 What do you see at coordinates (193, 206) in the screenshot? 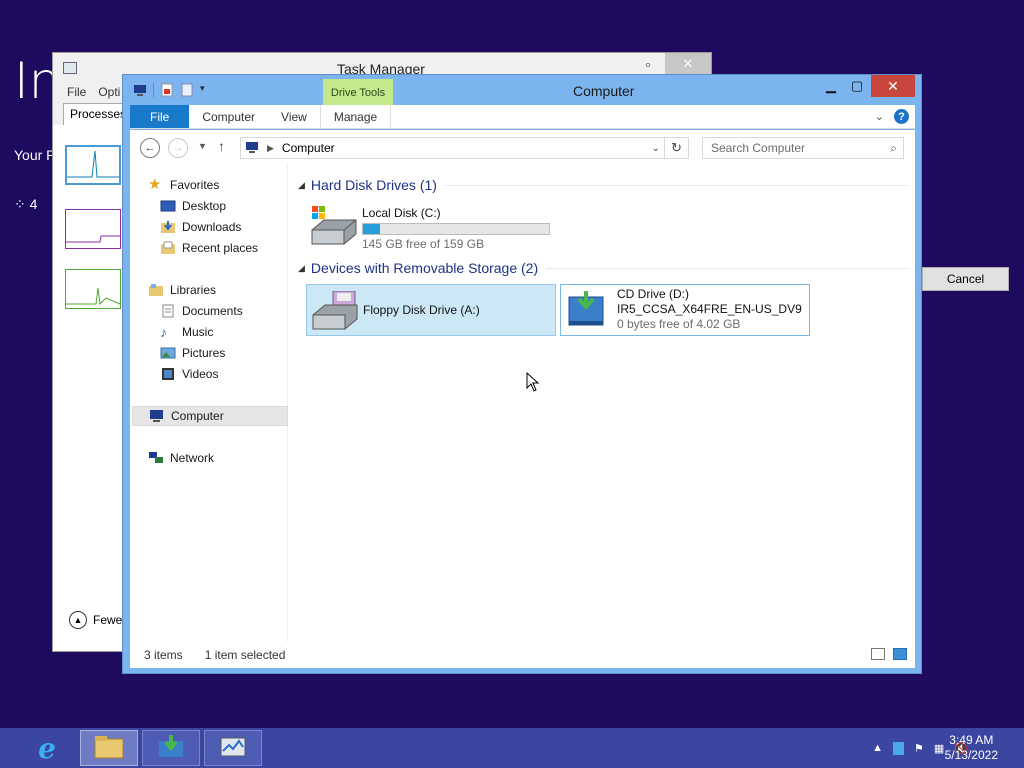
I see `nav-desktop: Desktop` at bounding box center [193, 206].